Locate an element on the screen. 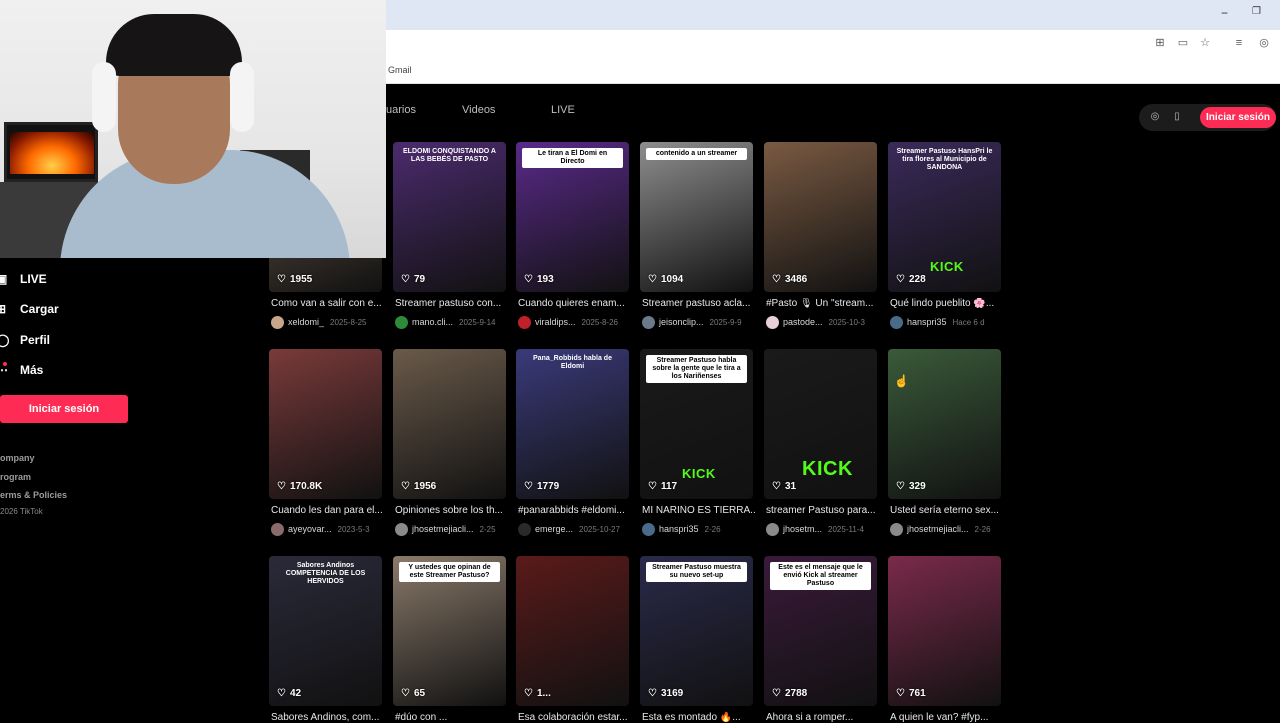  tab-live: LIVE is located at coordinates (563, 110).